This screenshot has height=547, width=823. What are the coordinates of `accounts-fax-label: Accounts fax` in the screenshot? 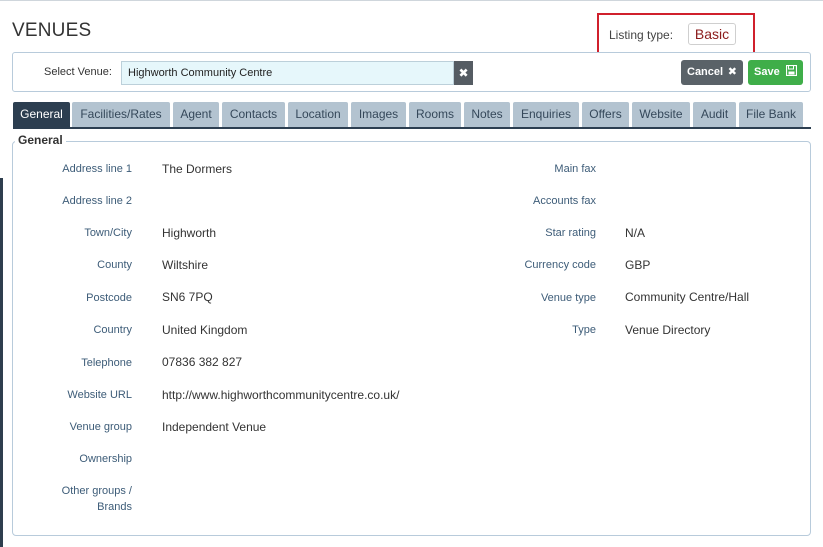 It's located at (564, 201).